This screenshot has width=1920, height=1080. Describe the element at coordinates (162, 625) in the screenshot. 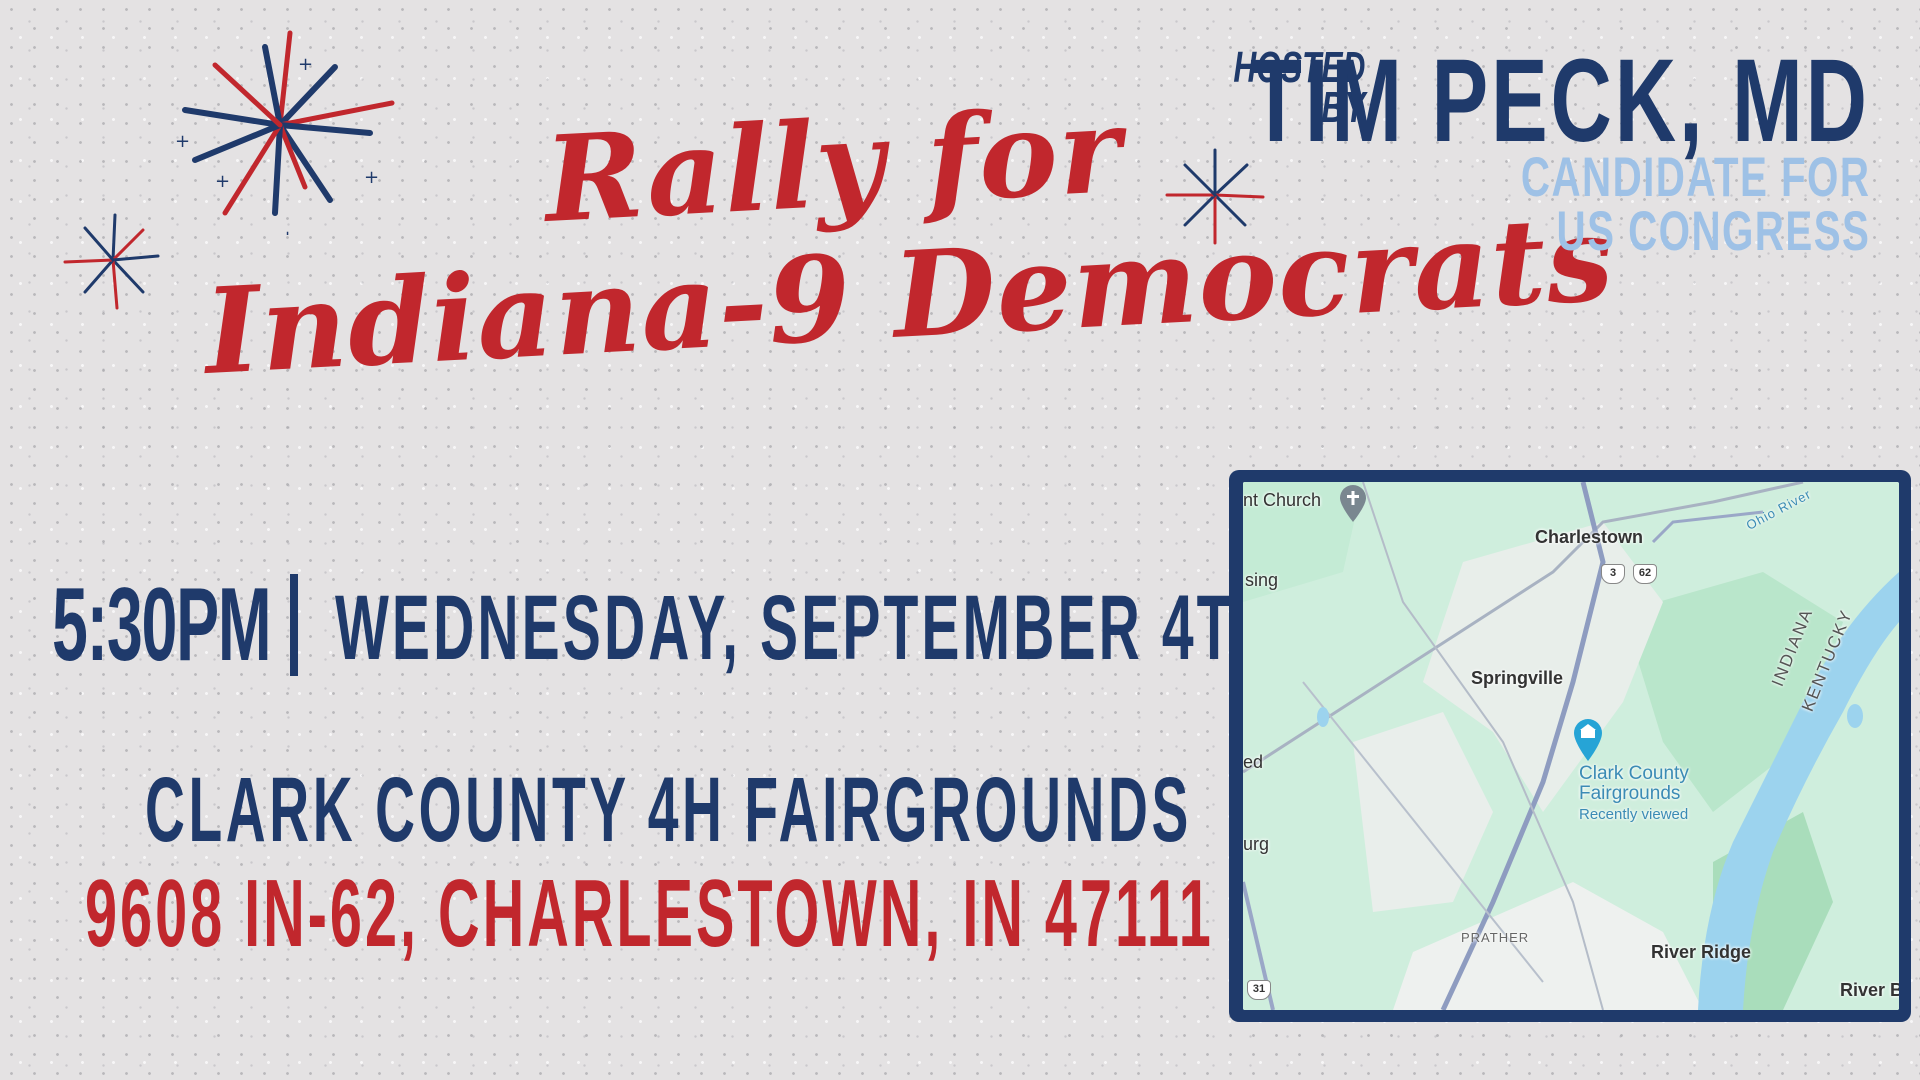

I see `event-time: 5:30PM` at that location.